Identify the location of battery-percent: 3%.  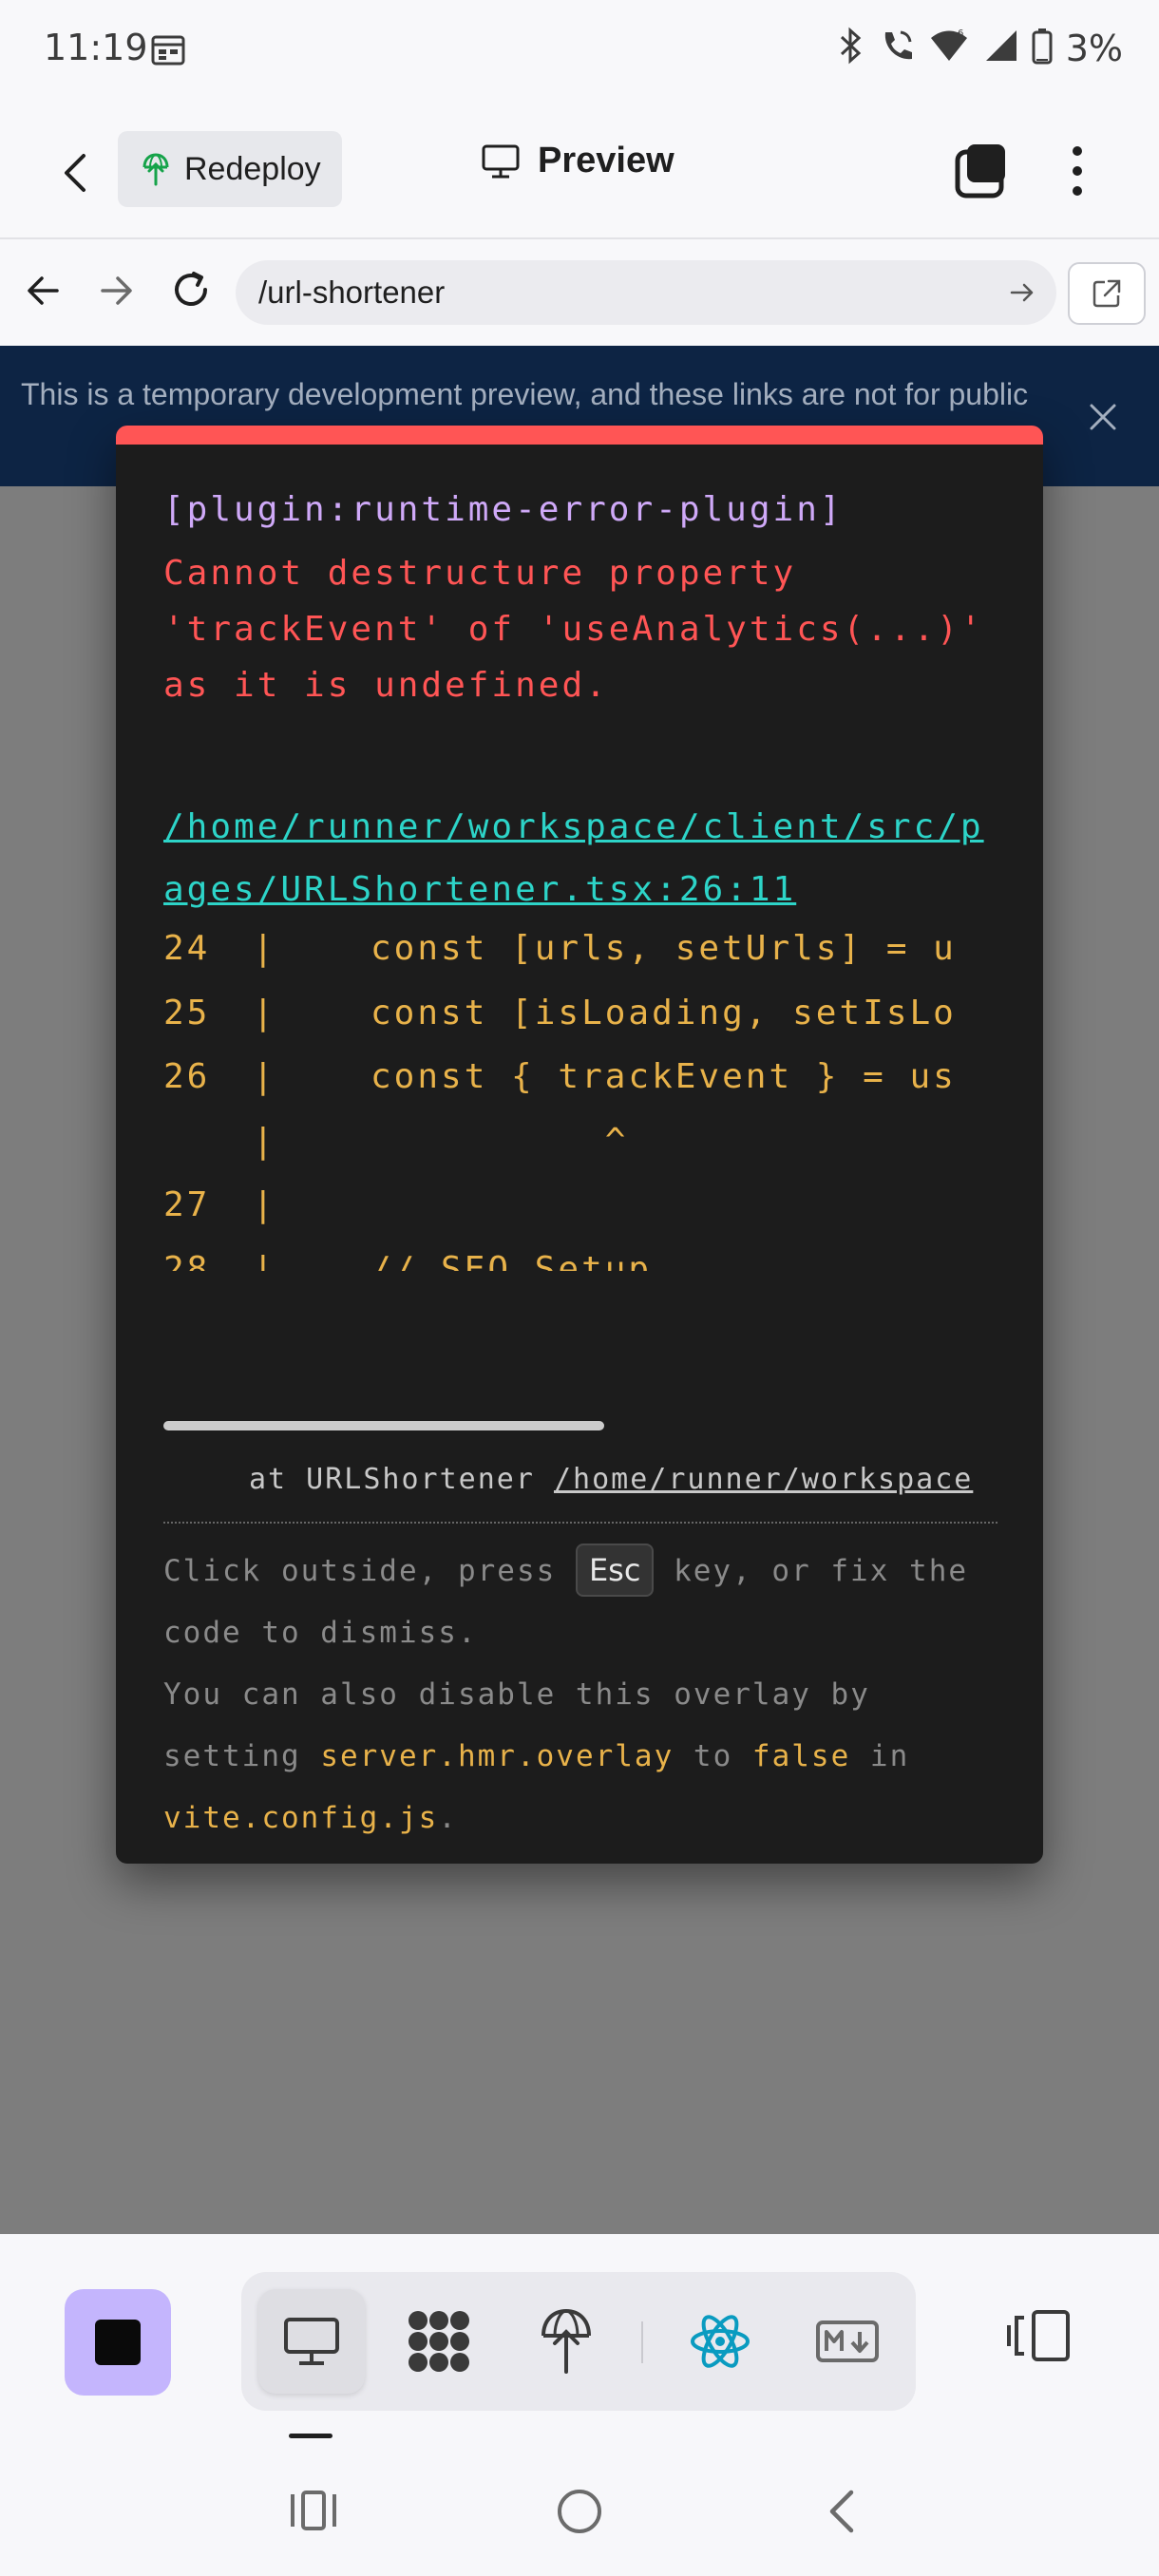
(1094, 48).